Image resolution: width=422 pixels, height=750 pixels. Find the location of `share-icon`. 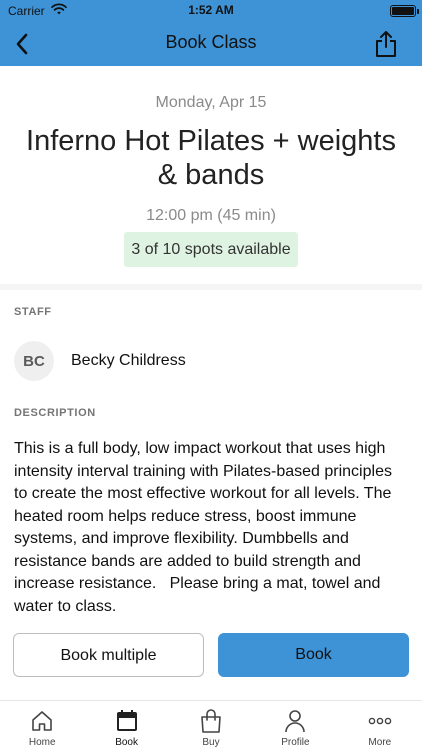

share-icon is located at coordinates (386, 44).